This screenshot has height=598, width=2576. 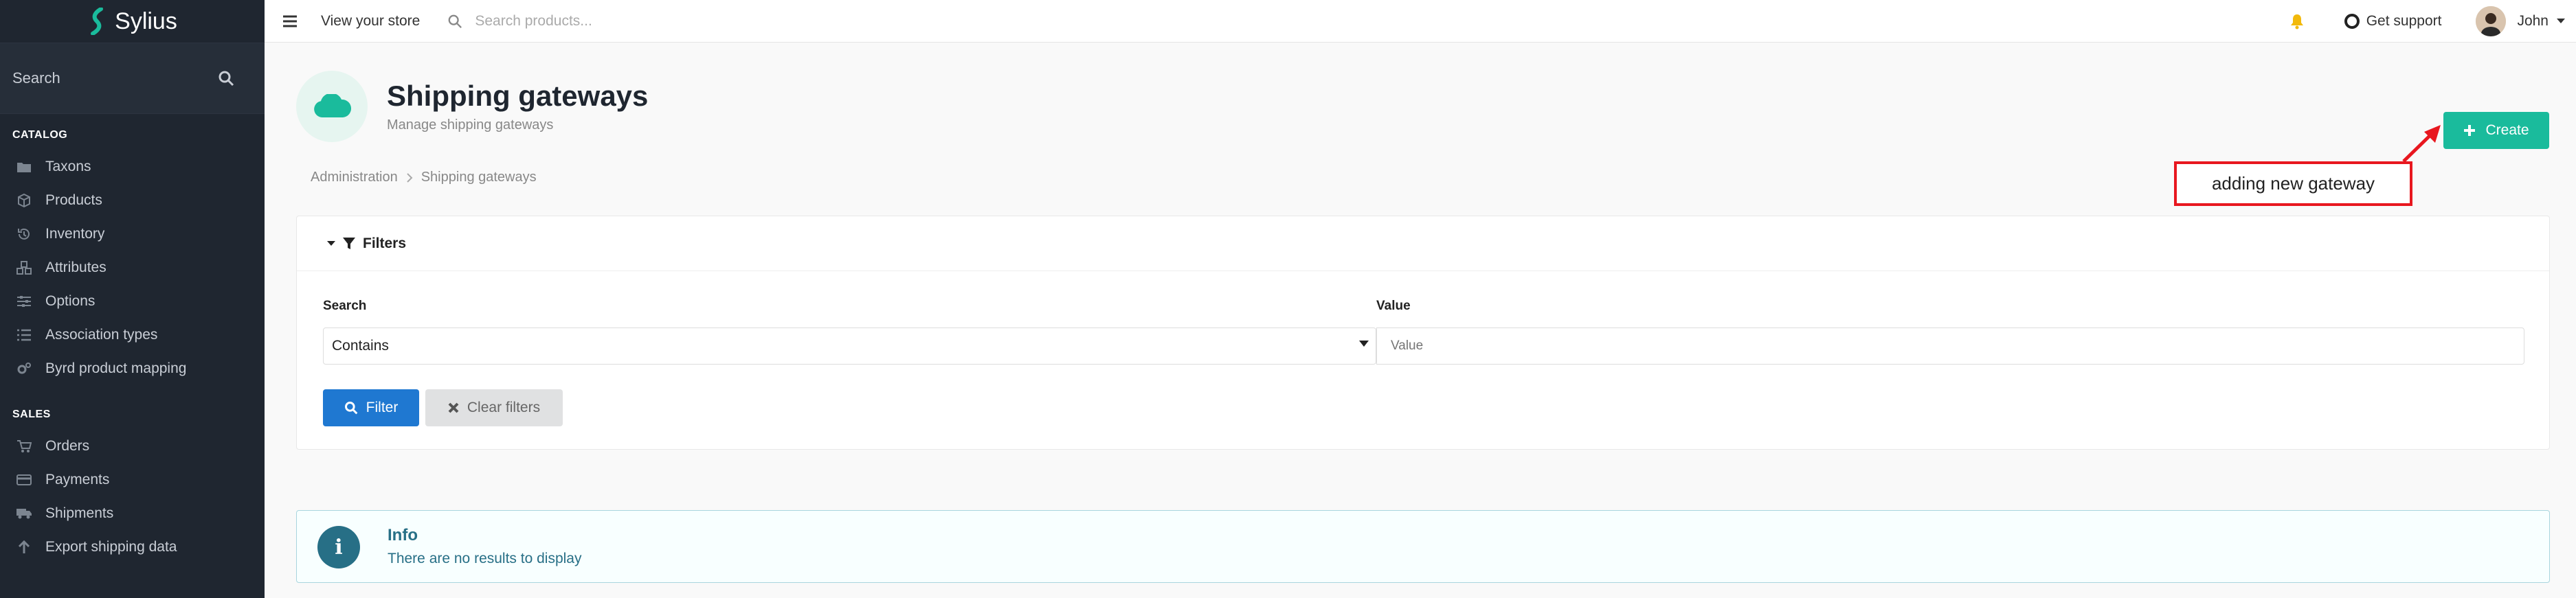 What do you see at coordinates (403, 535) in the screenshot?
I see `info-title: Info` at bounding box center [403, 535].